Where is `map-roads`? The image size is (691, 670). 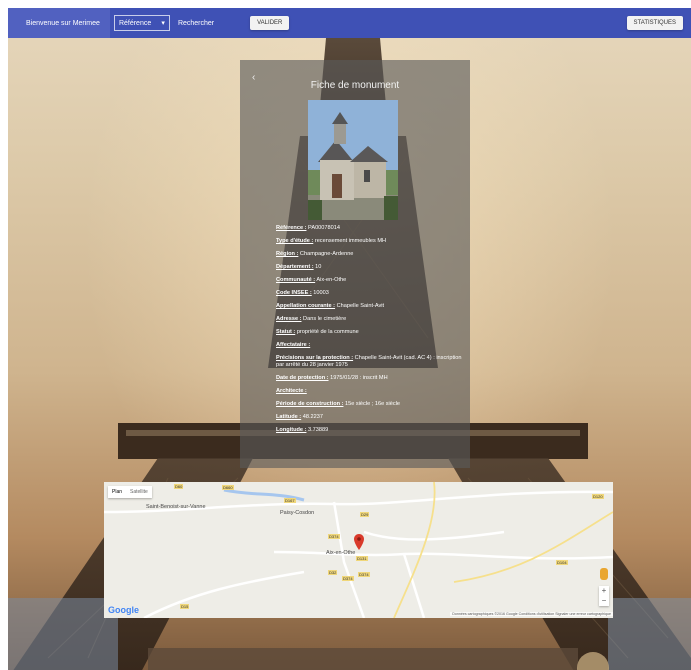
map-roads is located at coordinates (358, 550).